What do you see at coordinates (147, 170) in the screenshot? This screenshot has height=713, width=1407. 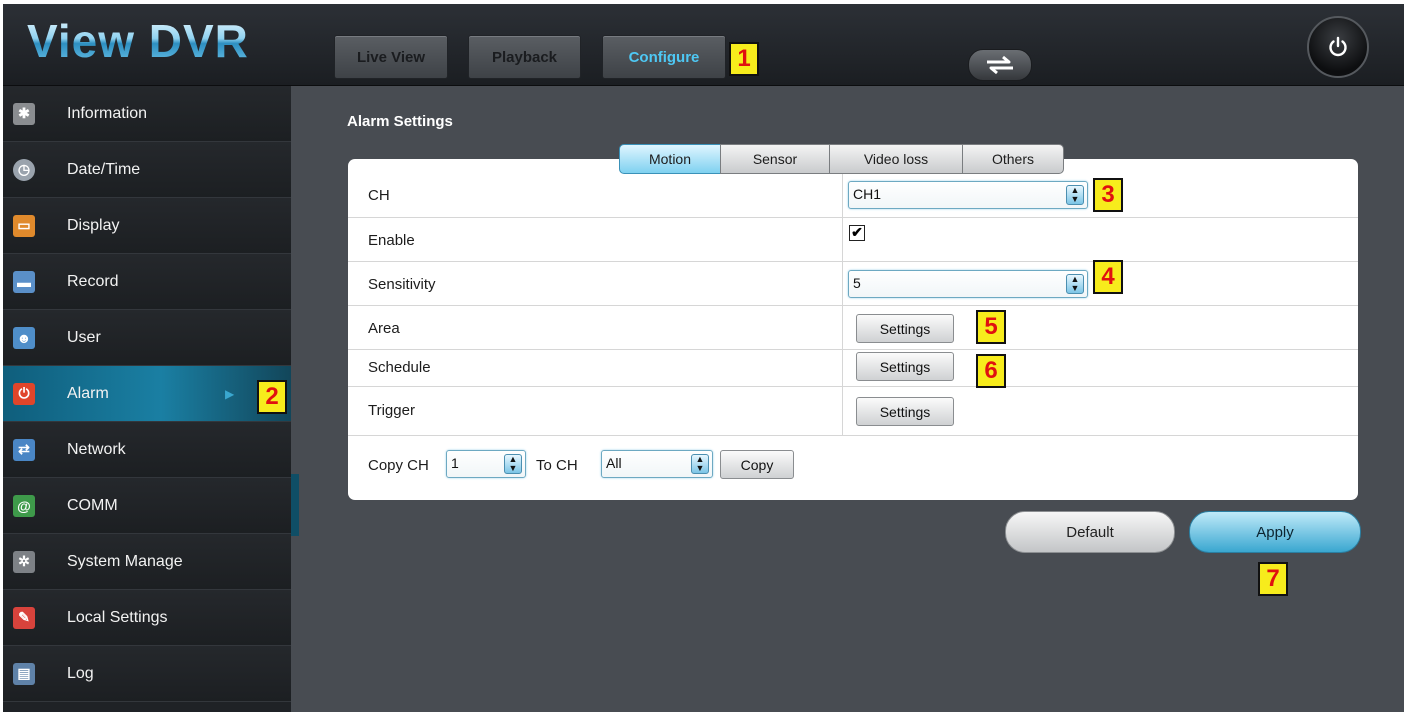 I see `sidebar-item-date-time: ◷ Date/Time` at bounding box center [147, 170].